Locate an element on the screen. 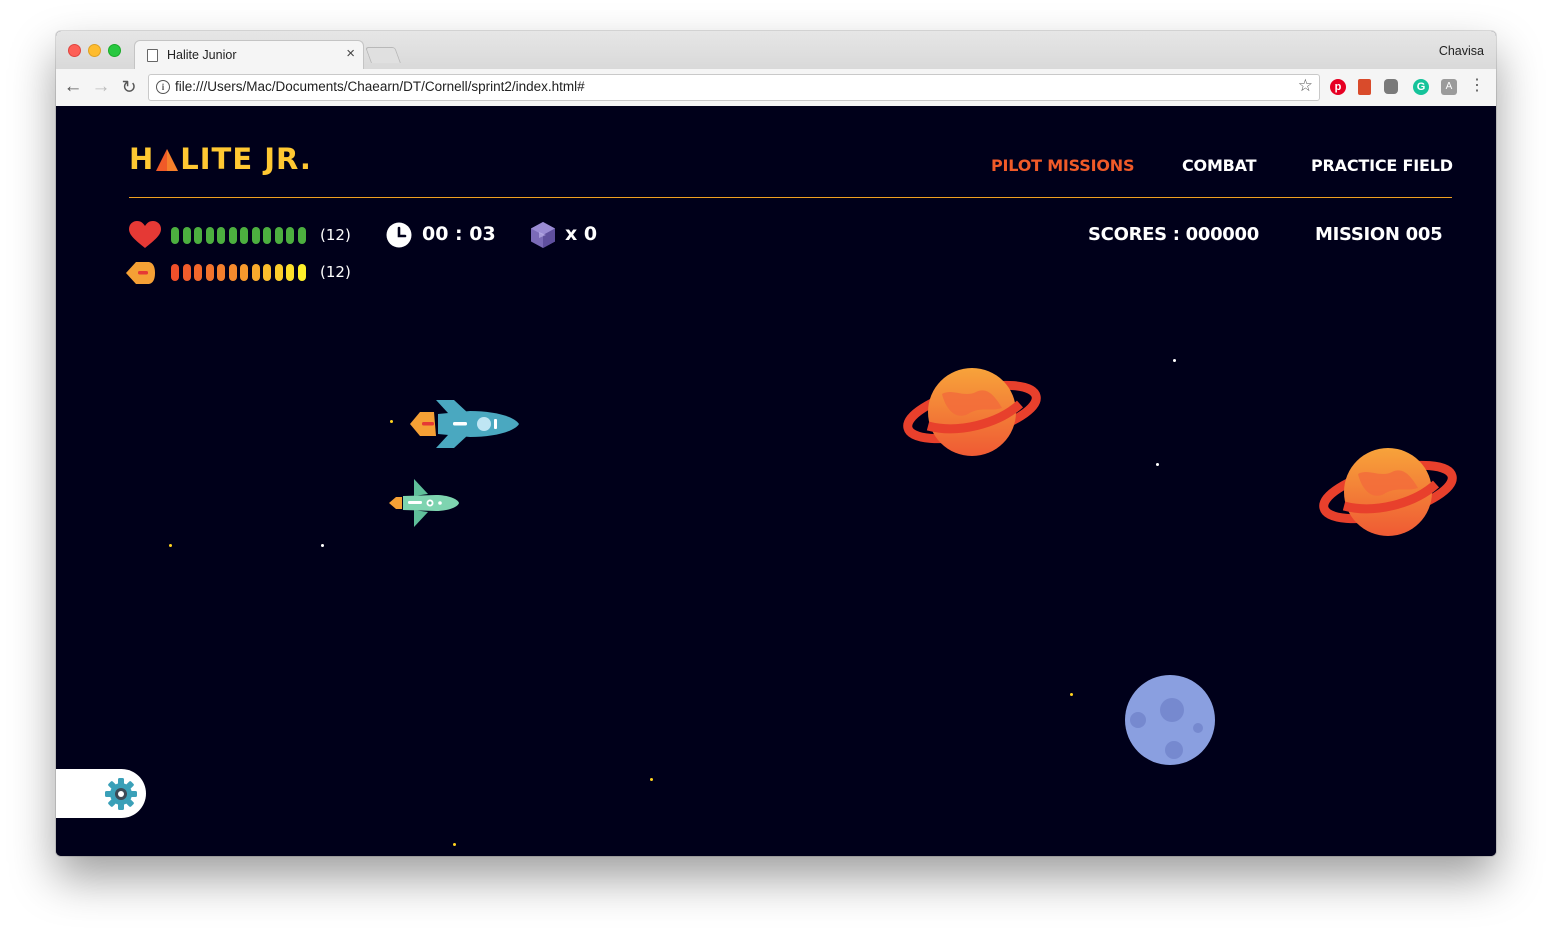 The width and height of the screenshot is (1552, 937). logo-letter: H is located at coordinates (142, 159).